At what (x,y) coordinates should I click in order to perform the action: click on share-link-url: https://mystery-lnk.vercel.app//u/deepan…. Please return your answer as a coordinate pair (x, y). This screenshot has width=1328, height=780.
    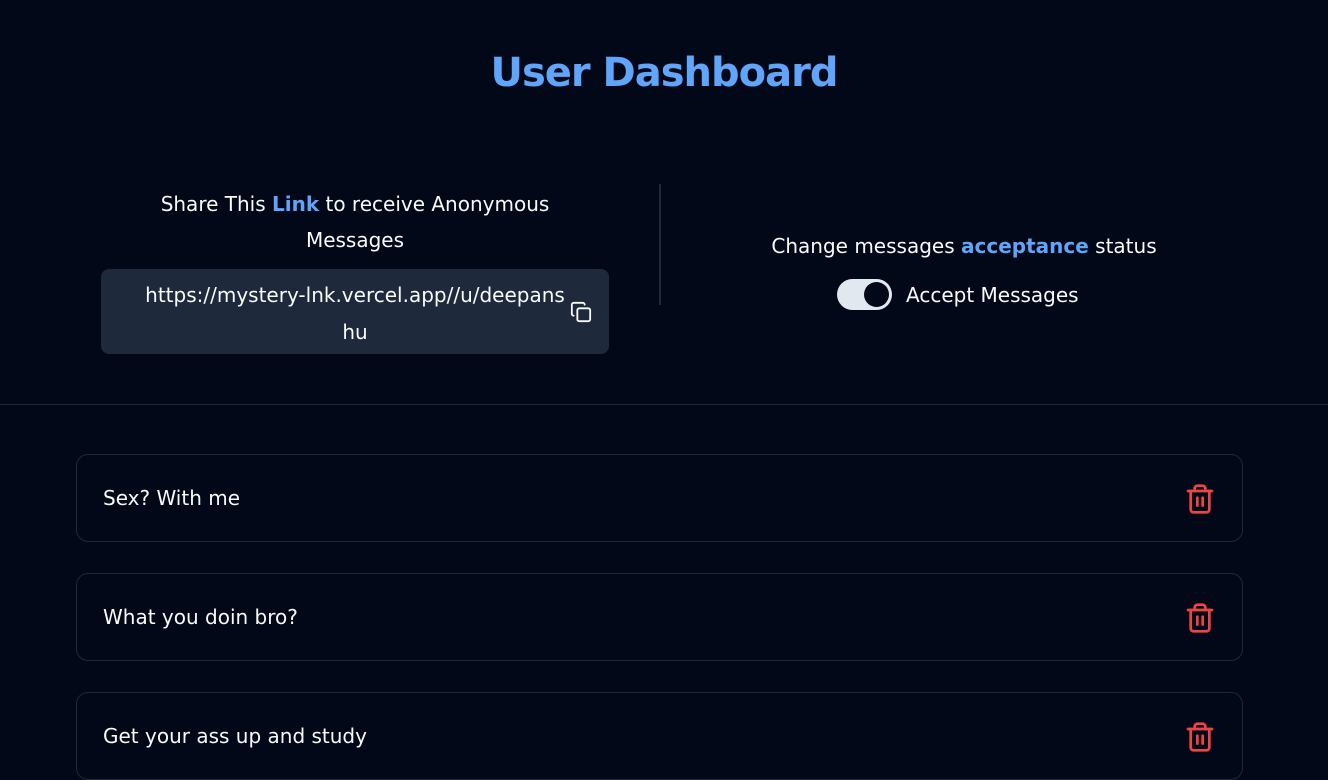
    Looking at the image, I should click on (355, 314).